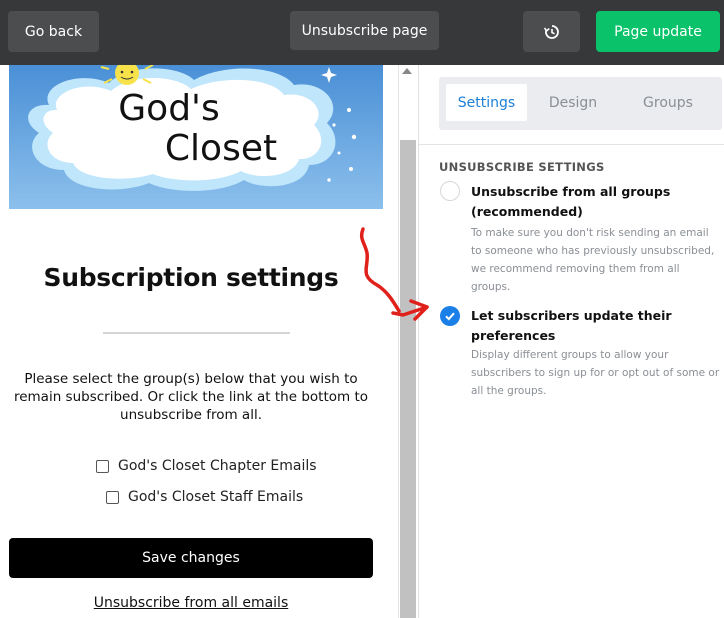 The height and width of the screenshot is (618, 724). I want to click on top-toolbar: Go back Unsubscribe page Page update, so click(362, 32).